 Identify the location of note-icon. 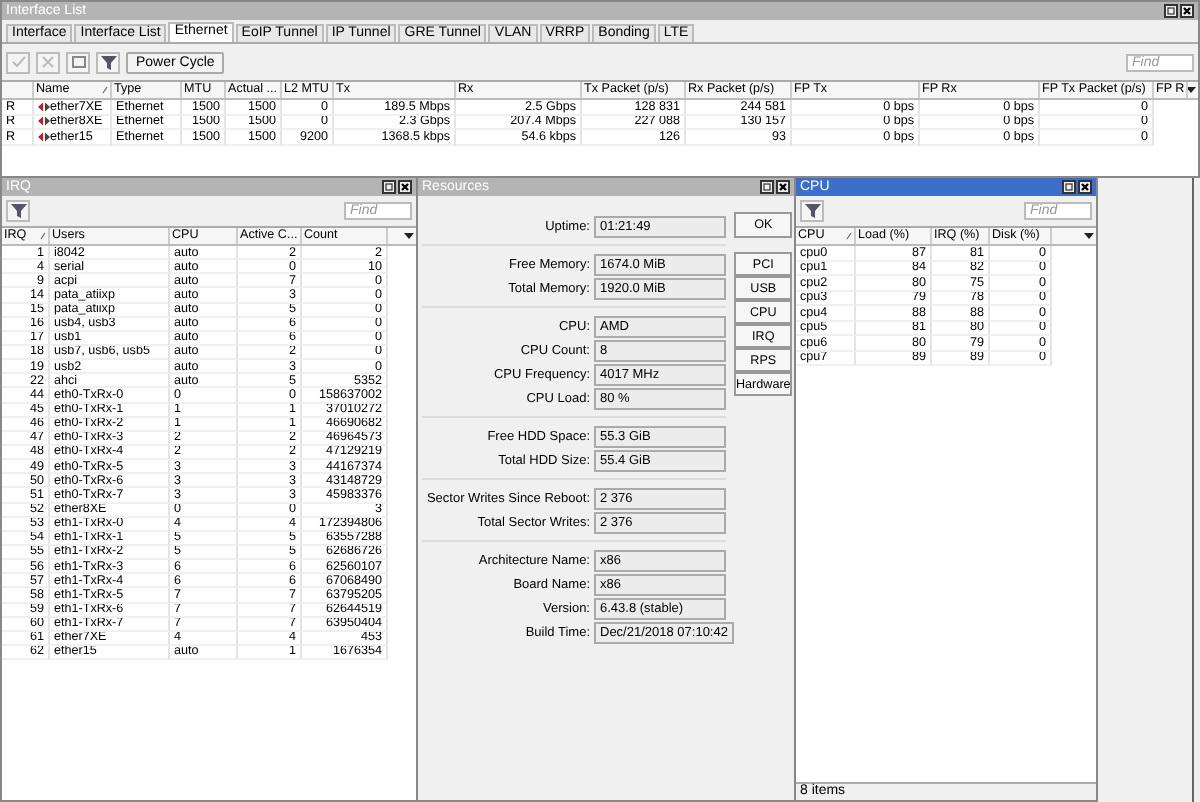
(78, 62).